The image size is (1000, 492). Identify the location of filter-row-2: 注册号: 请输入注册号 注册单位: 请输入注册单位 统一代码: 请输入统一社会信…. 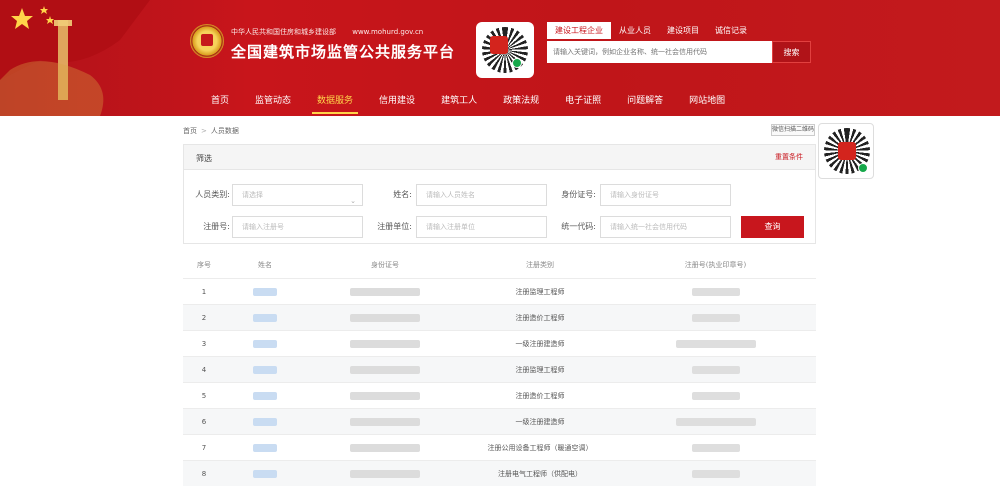
(500, 227).